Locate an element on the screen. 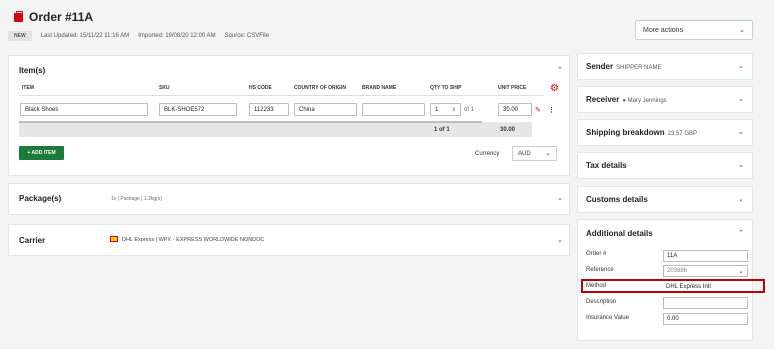  col-unit-price: UNIT PRICE is located at coordinates (512, 88).